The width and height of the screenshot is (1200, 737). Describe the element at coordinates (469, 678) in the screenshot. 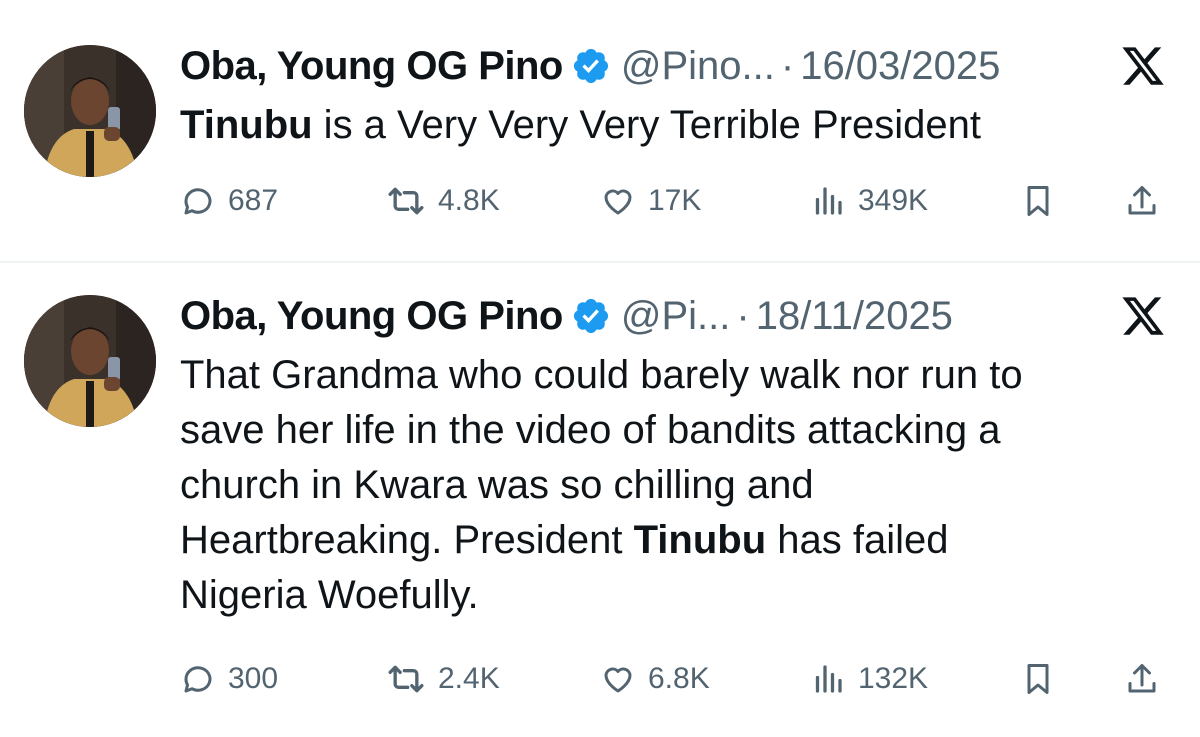

I see `repost-count: 2.4K` at that location.